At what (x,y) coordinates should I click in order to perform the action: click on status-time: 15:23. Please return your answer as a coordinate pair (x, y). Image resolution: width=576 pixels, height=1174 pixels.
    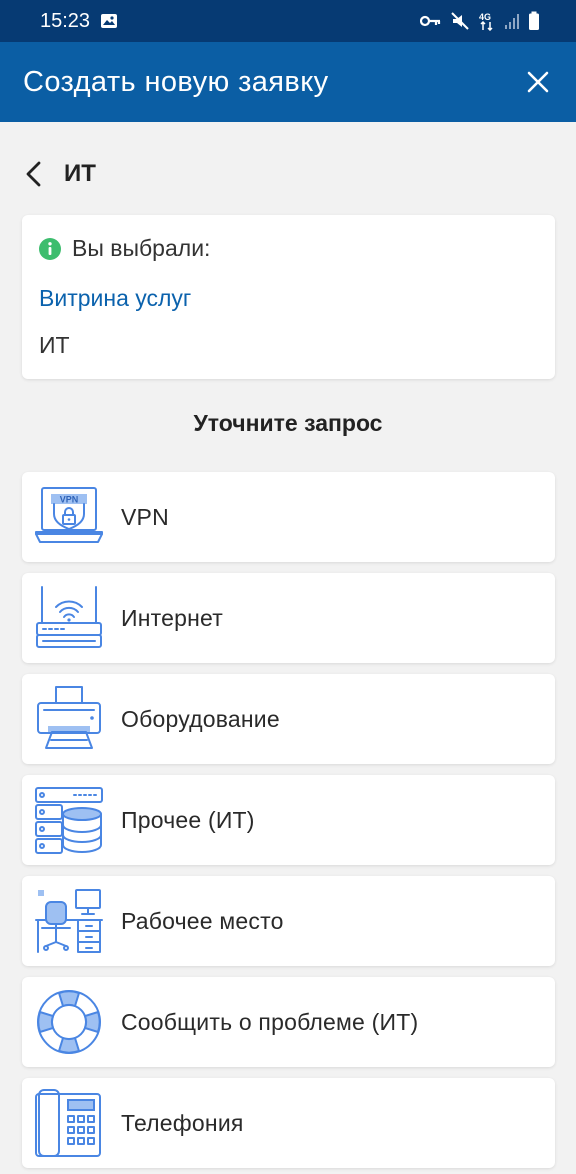
    Looking at the image, I should click on (65, 20).